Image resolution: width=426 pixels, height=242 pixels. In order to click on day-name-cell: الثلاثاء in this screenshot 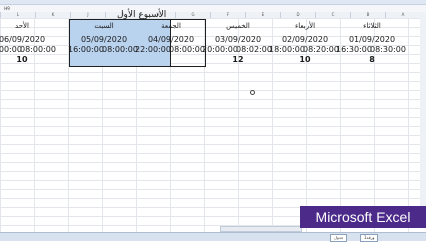, I will do `click(372, 26)`.